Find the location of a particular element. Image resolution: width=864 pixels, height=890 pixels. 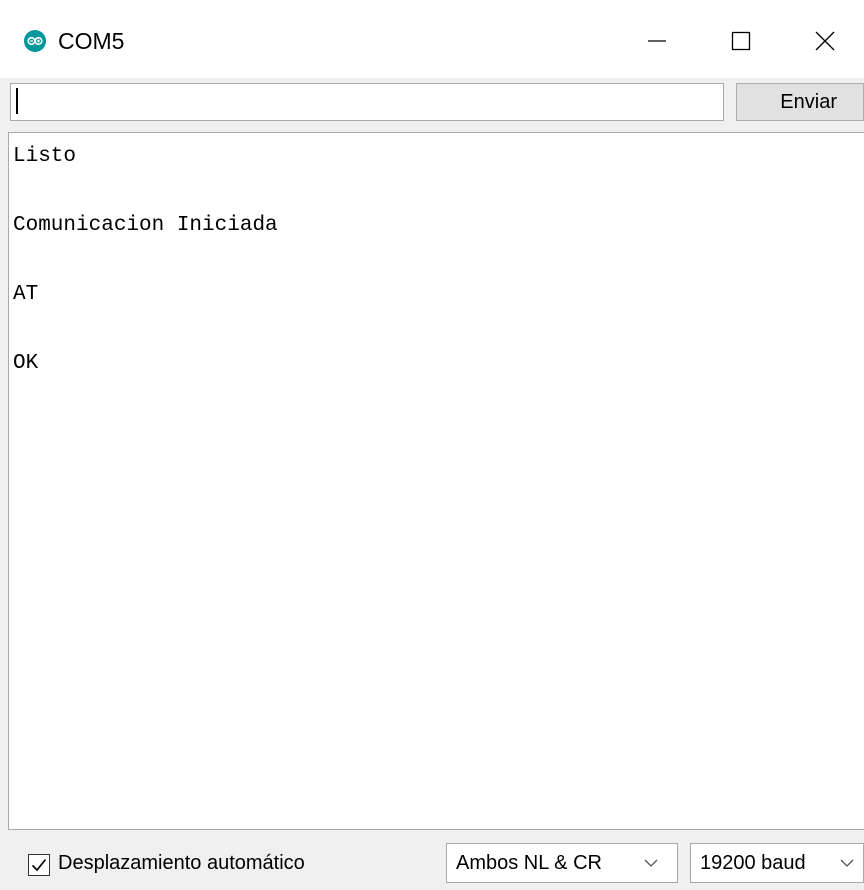

close-icon is located at coordinates (825, 41).